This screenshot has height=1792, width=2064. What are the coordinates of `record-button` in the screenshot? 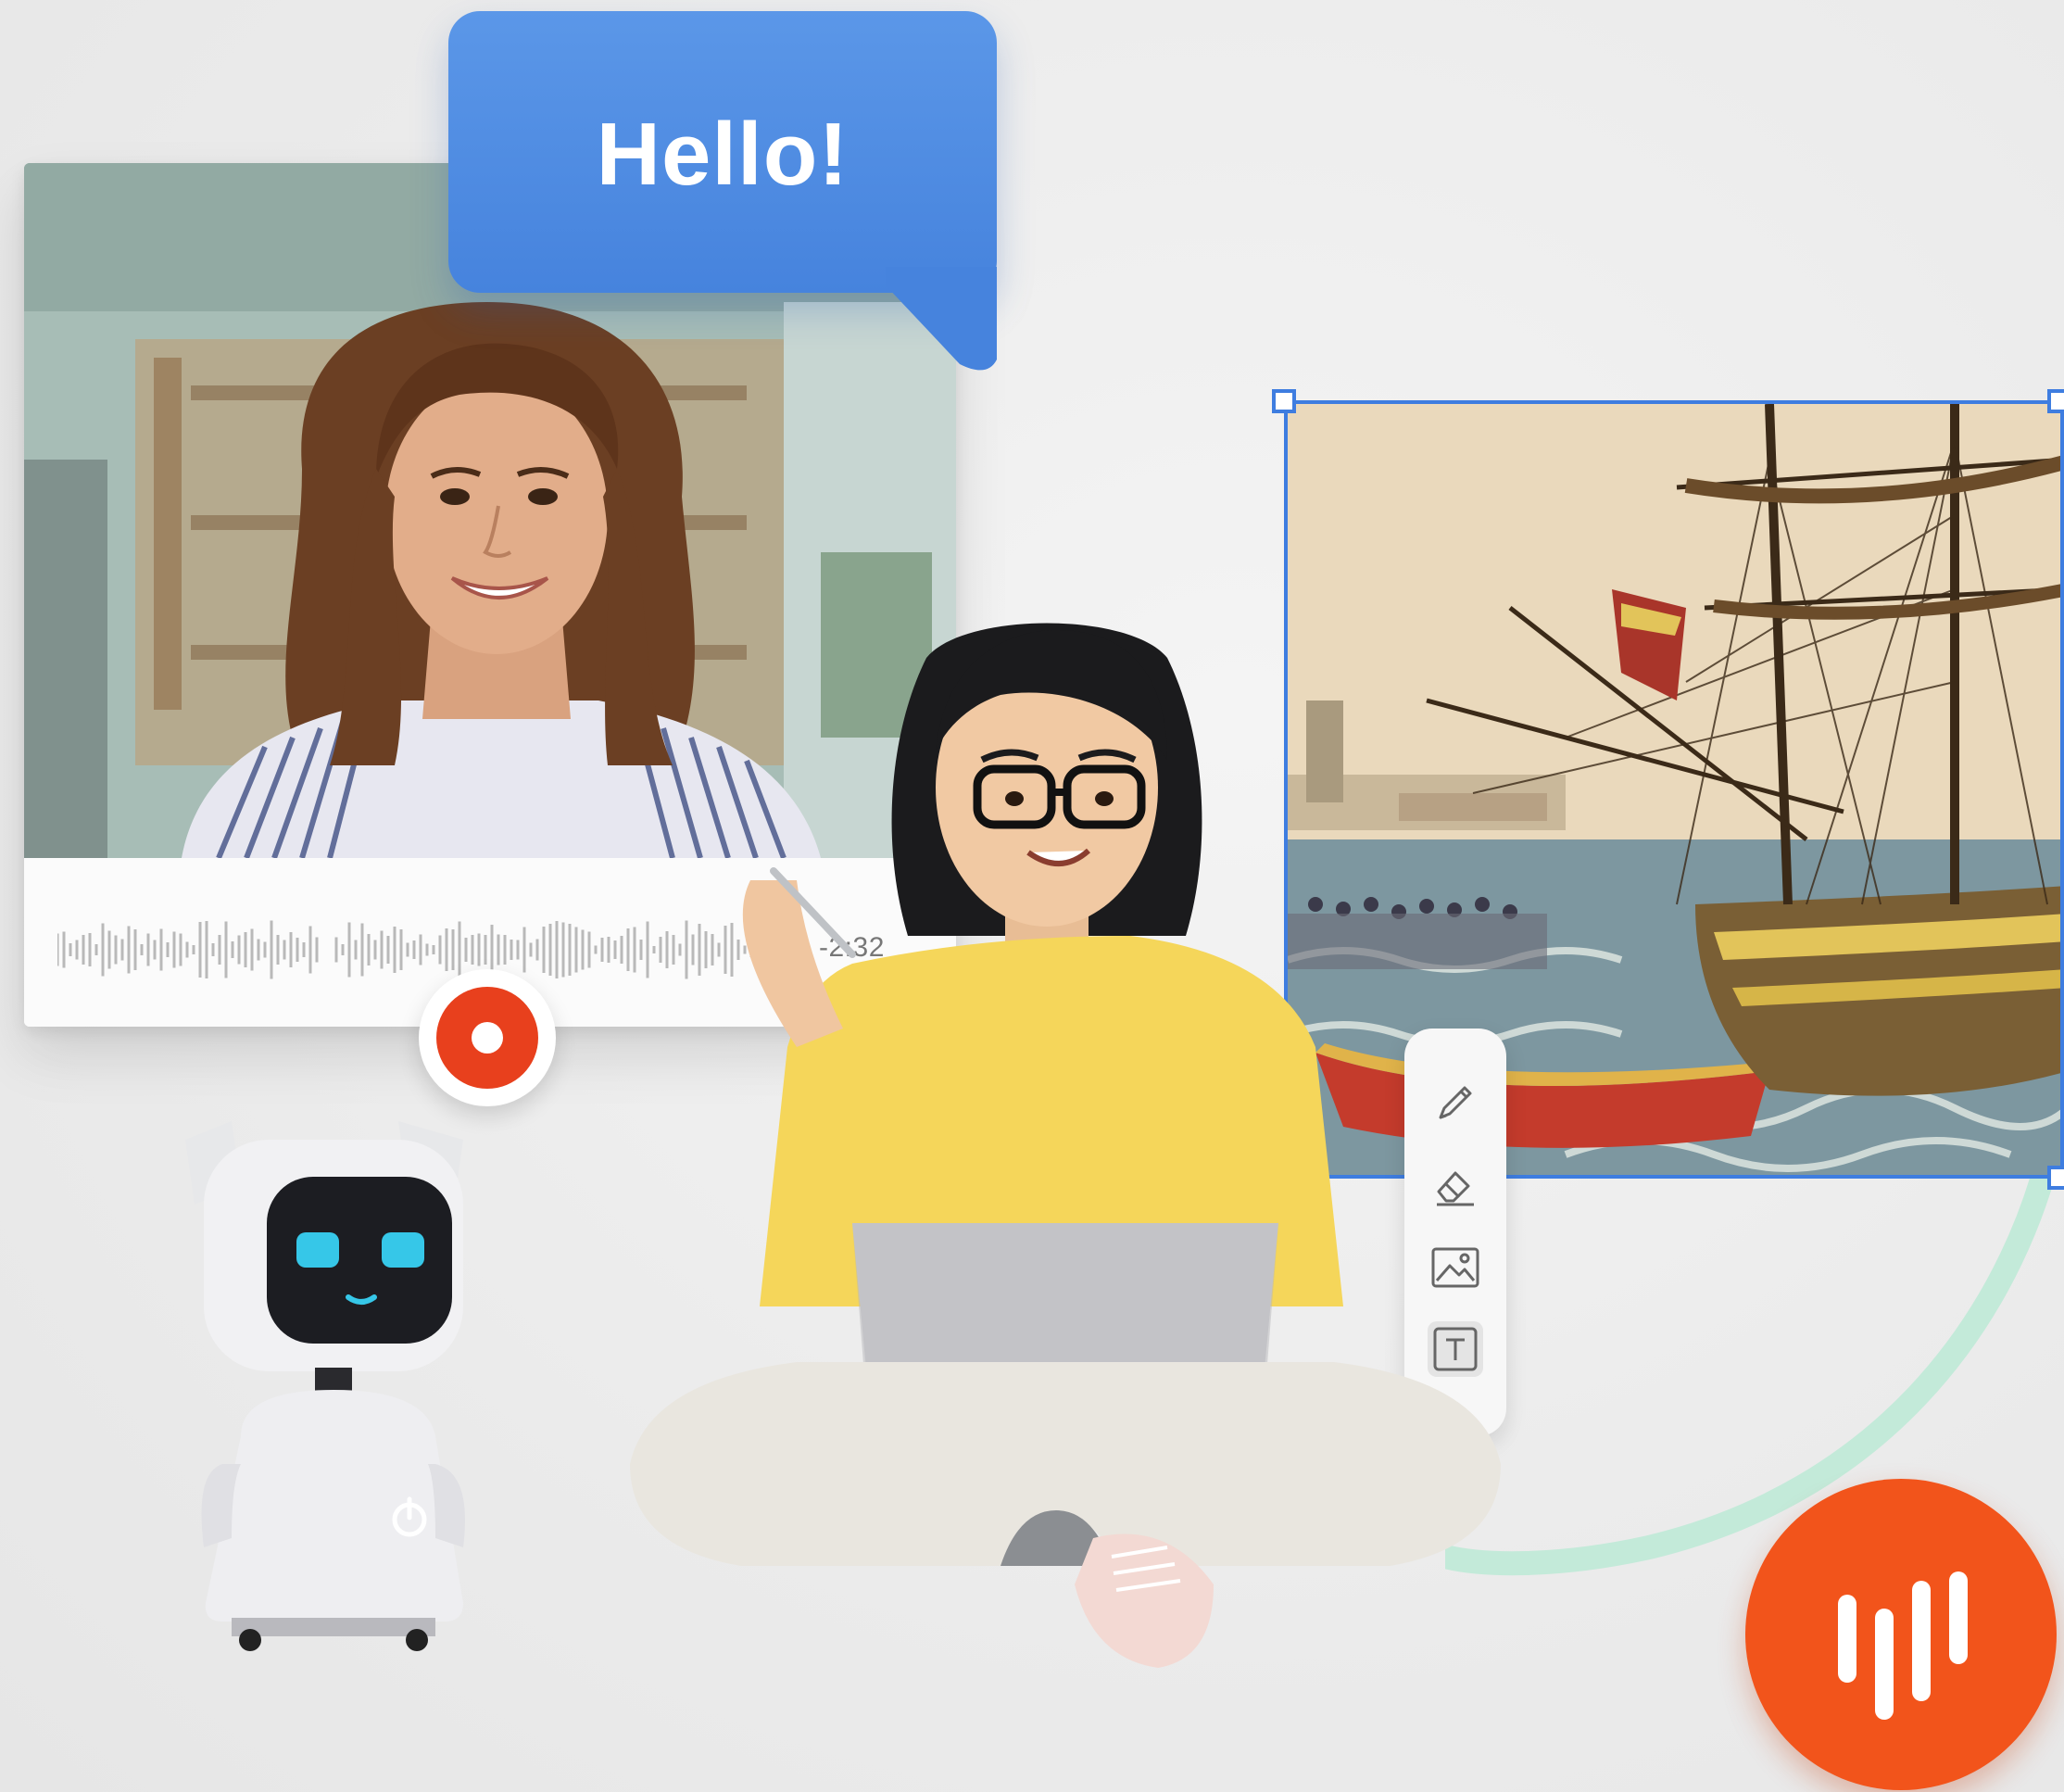 It's located at (487, 1037).